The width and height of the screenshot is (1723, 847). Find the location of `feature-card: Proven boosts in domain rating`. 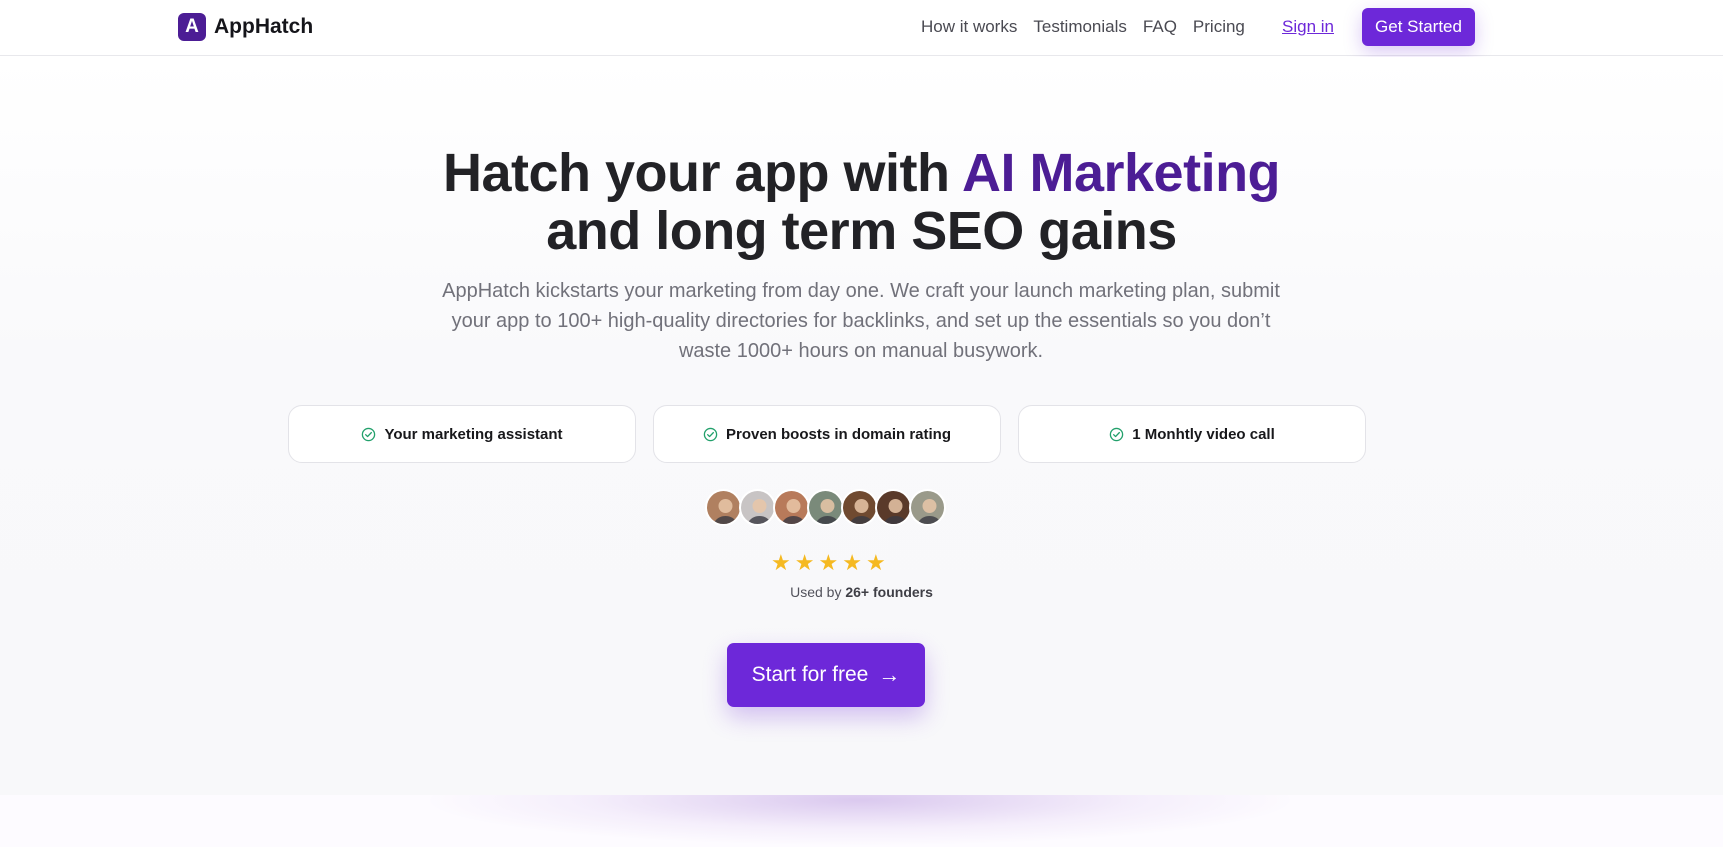

feature-card: Proven boosts in domain rating is located at coordinates (827, 434).